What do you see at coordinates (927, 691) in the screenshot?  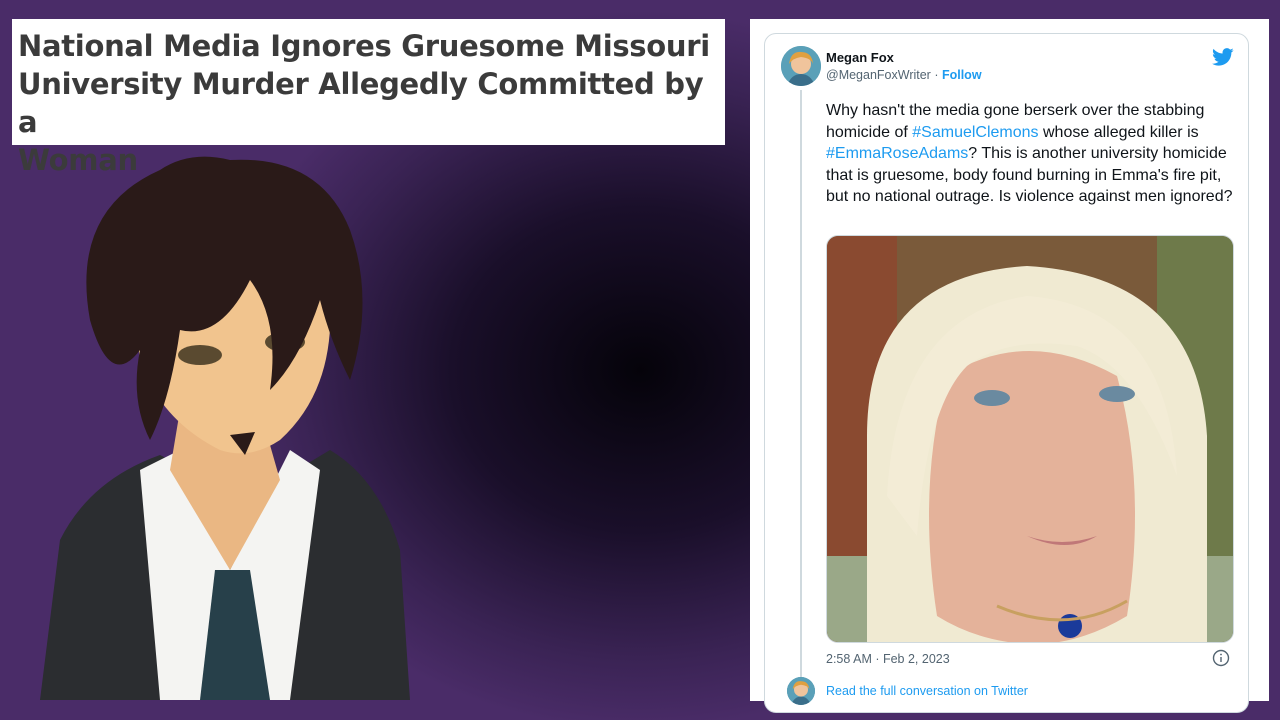 I see `read-conversation-link: Read the full conversation on Twitter` at bounding box center [927, 691].